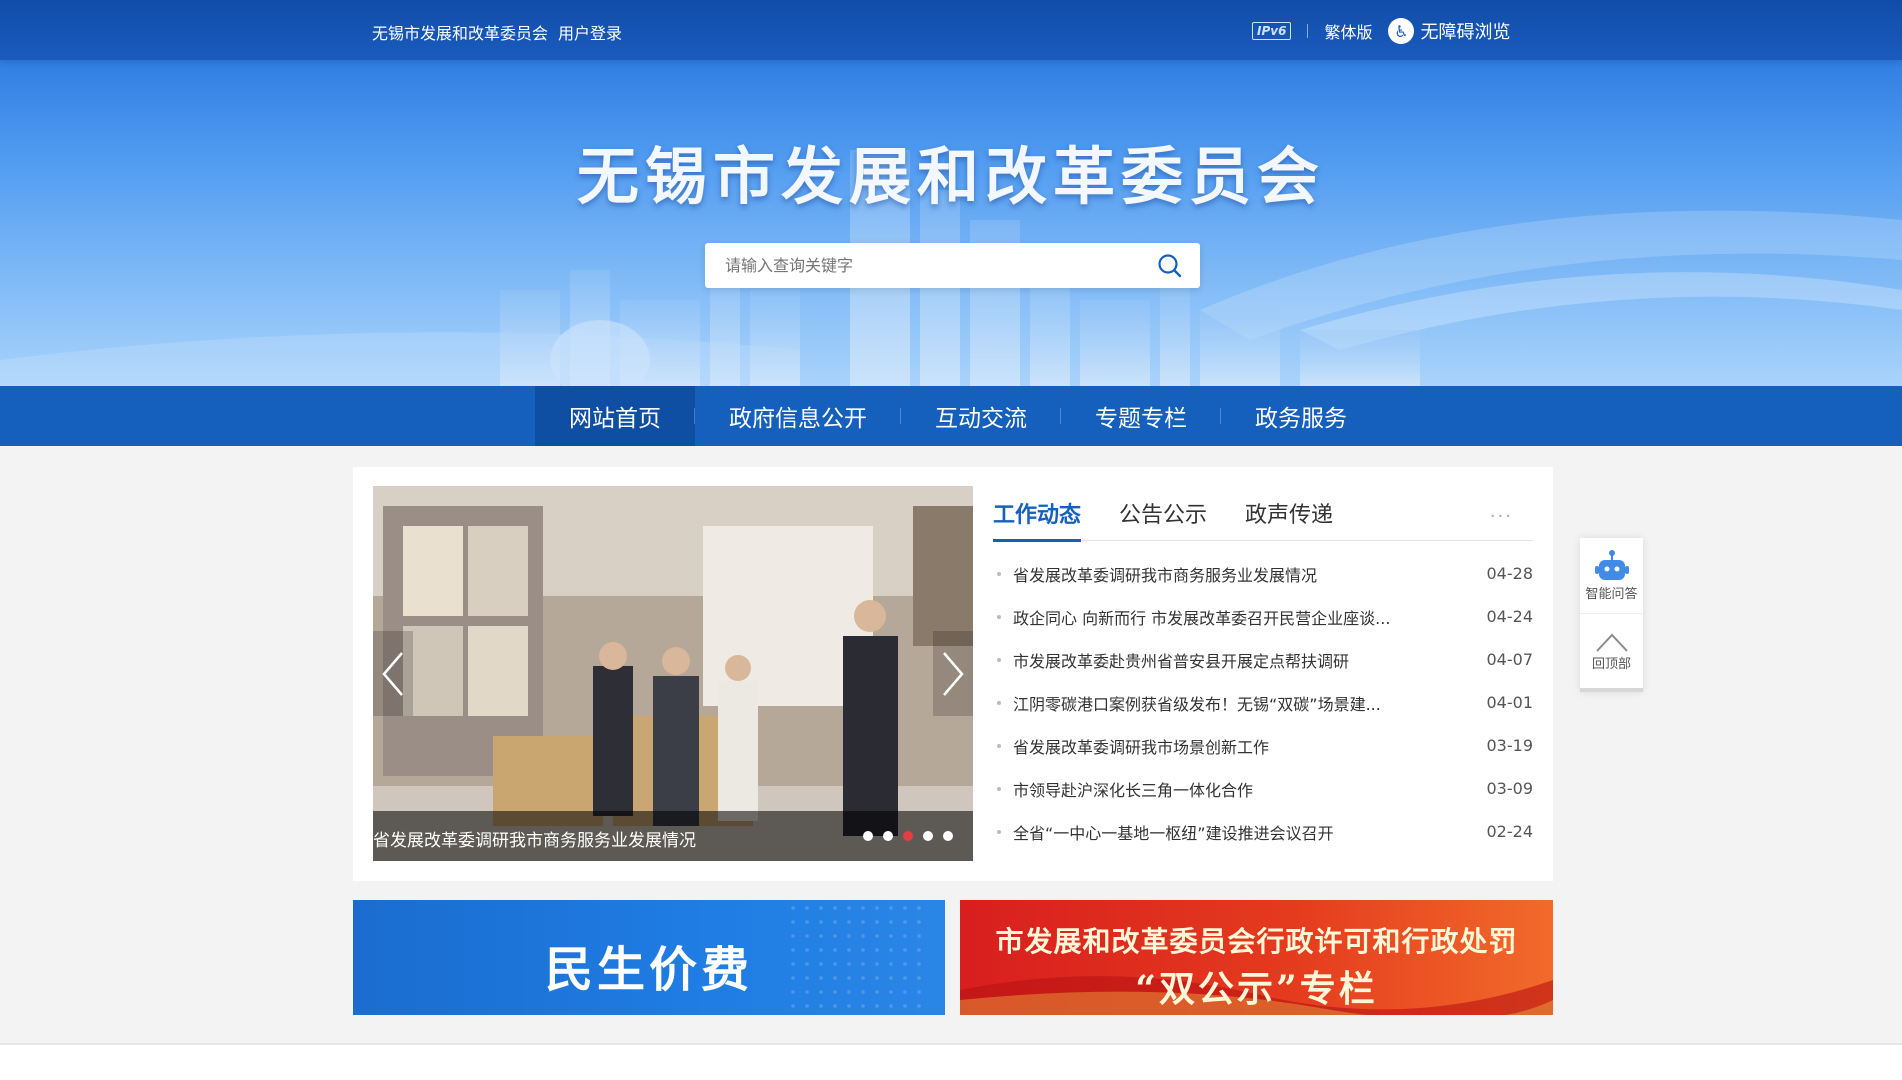 Image resolution: width=1902 pixels, height=1080 pixels. I want to click on news-item: 市领导赴沪深化长三角一体化合作 03-09, so click(1263, 788).